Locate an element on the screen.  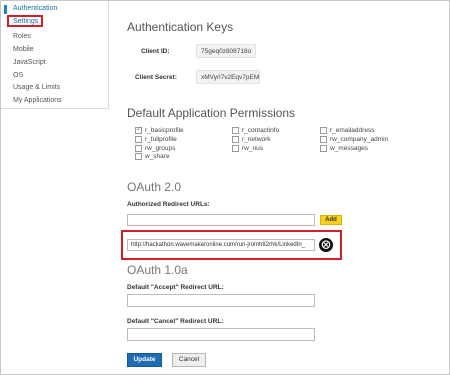
perm-w-messages: w_messages is located at coordinates (344, 148).